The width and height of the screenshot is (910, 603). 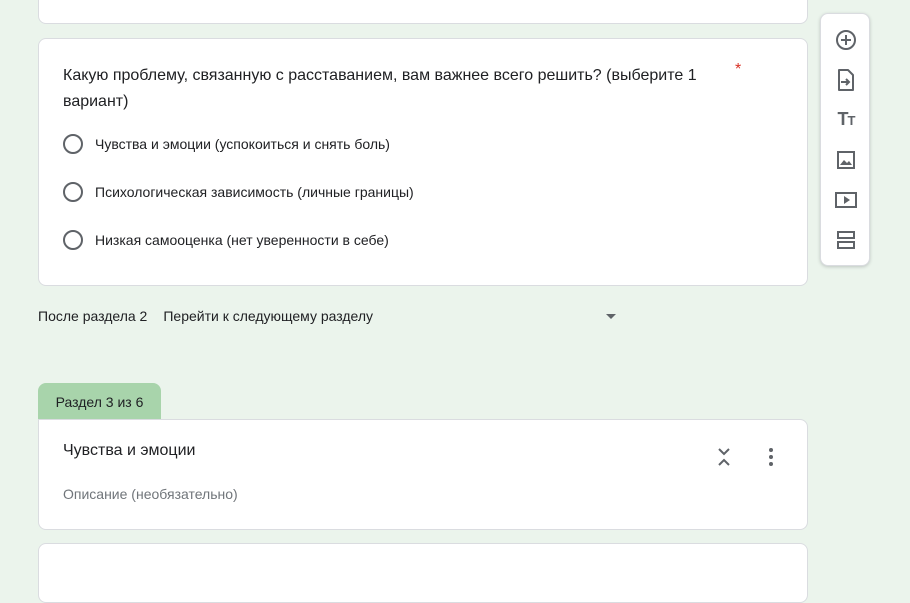 I want to click on title-text-icon: TT, so click(x=846, y=119).